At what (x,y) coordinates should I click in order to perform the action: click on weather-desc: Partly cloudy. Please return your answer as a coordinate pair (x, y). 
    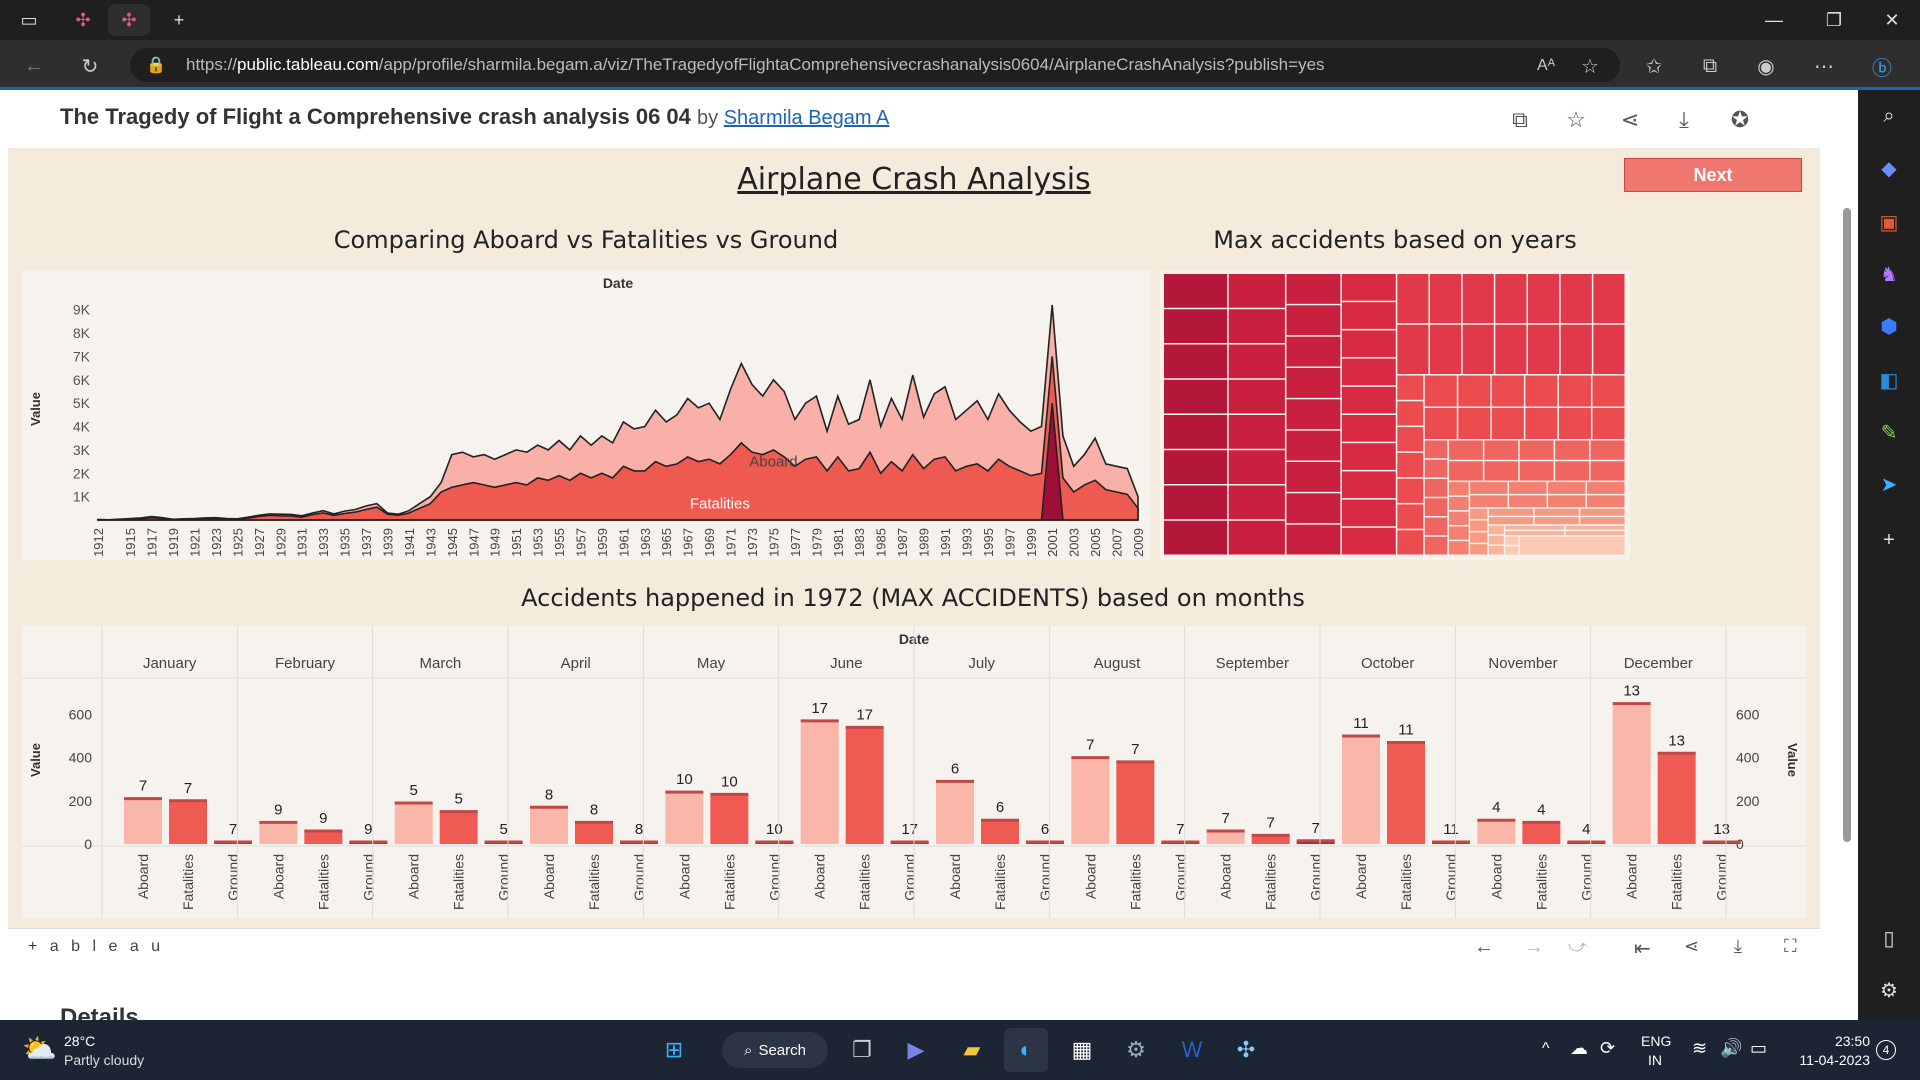
    Looking at the image, I should click on (104, 1060).